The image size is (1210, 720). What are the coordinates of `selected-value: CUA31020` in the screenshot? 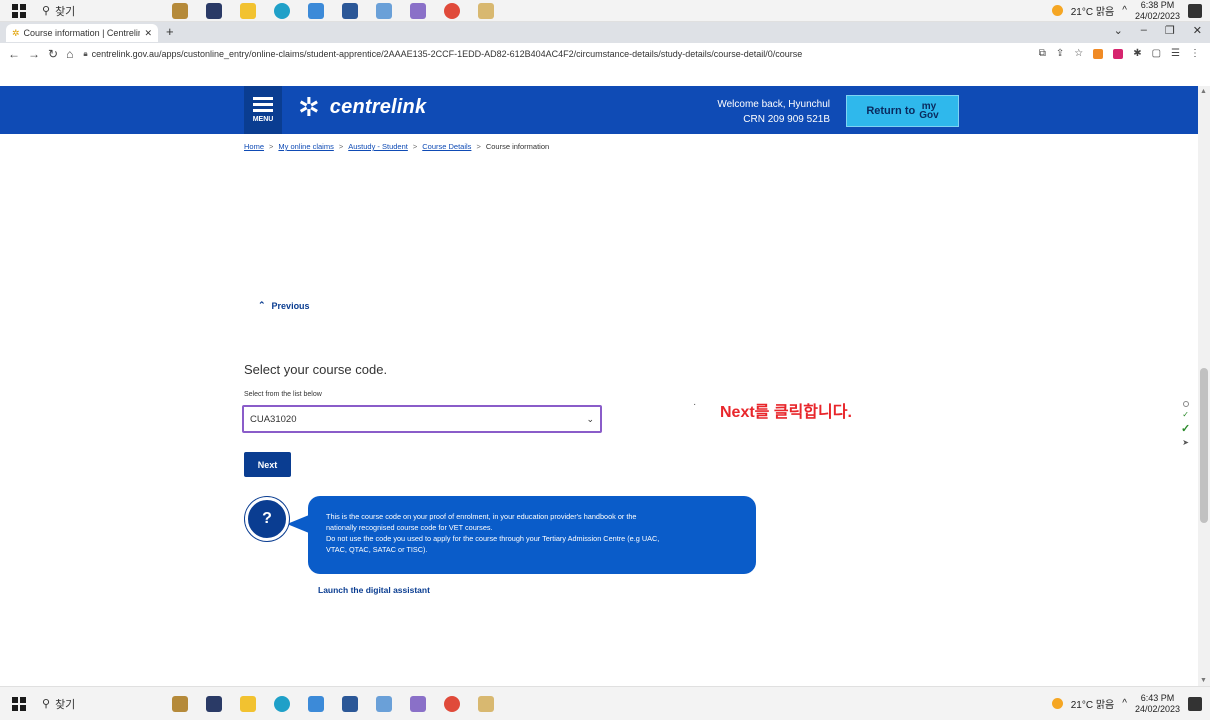 It's located at (273, 419).